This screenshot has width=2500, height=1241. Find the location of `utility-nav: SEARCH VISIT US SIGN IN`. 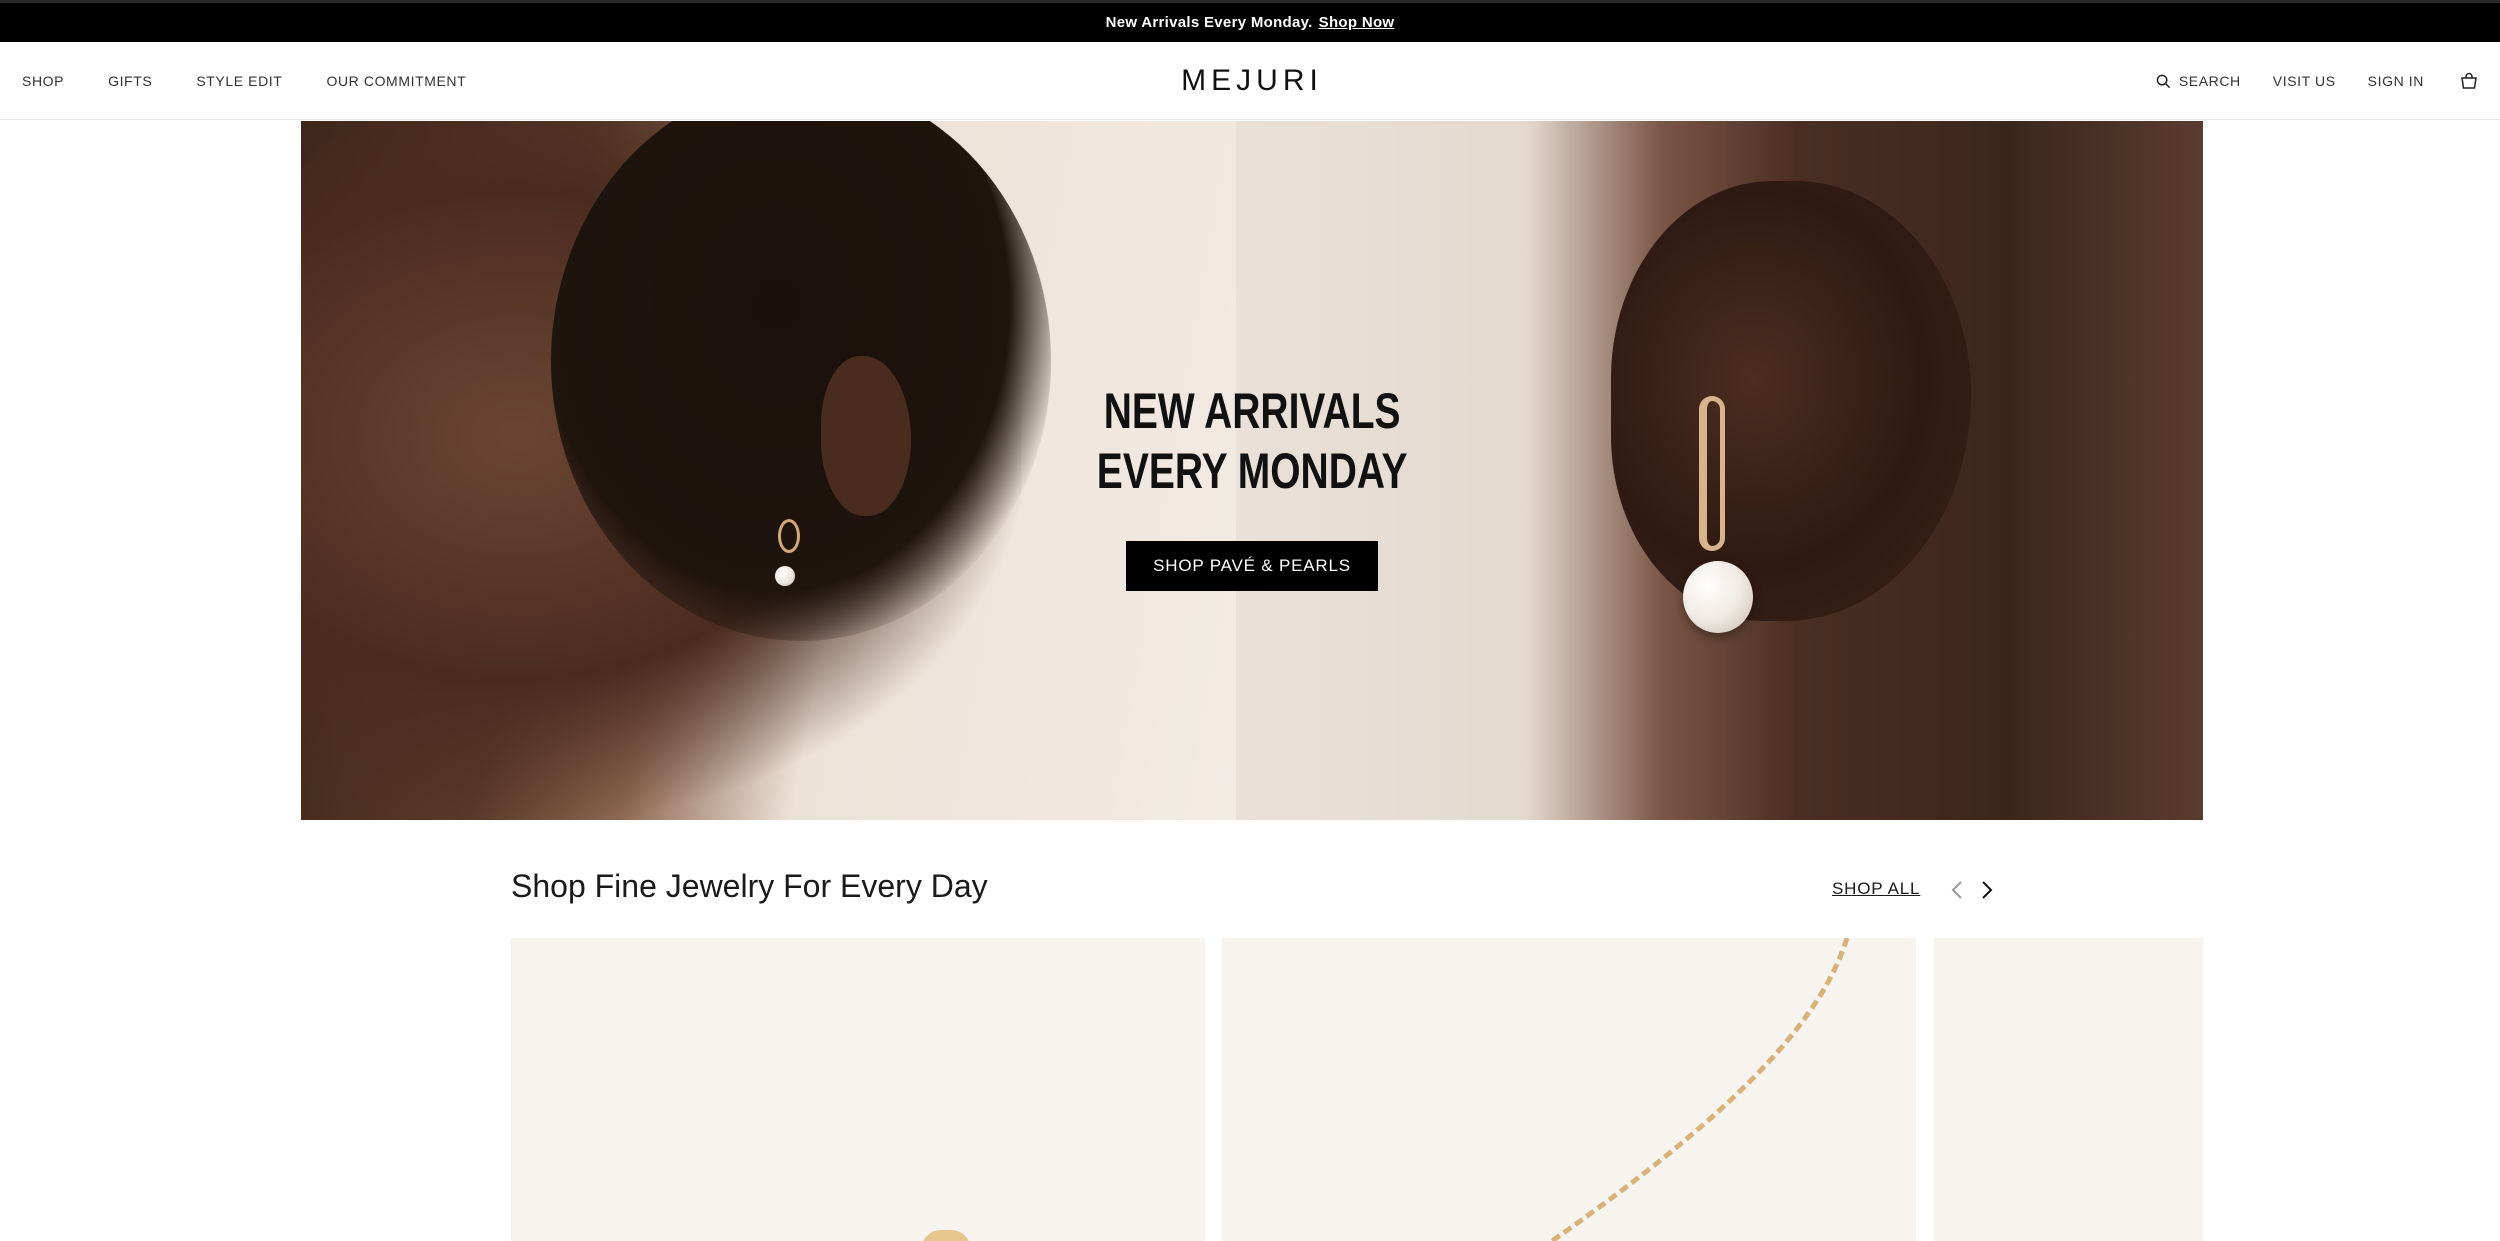

utility-nav: SEARCH VISIT US SIGN IN is located at coordinates (2301, 81).